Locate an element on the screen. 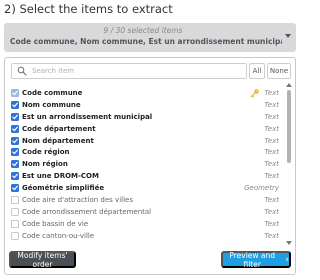 The height and width of the screenshot is (280, 320). scroll-down-icon is located at coordinates (289, 243).